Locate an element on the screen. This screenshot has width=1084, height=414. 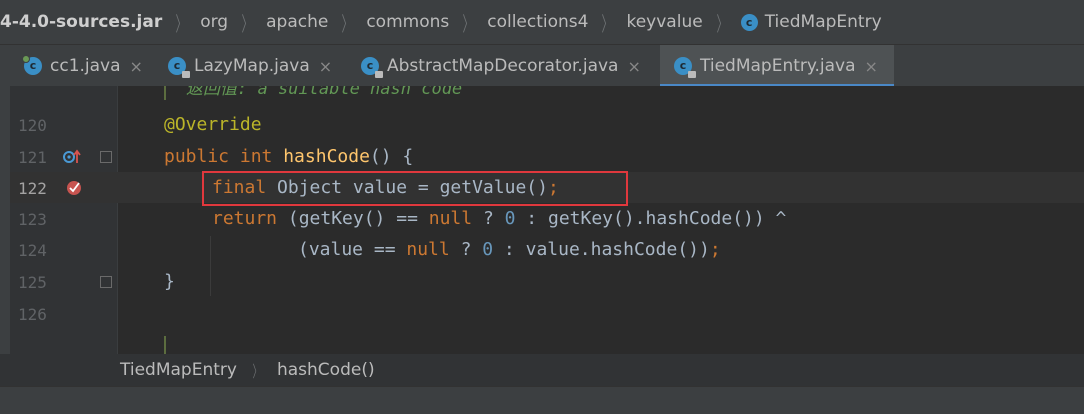
tab-abstractmapdecorator: c AbstractMapDecorator.java × is located at coordinates (501, 66).